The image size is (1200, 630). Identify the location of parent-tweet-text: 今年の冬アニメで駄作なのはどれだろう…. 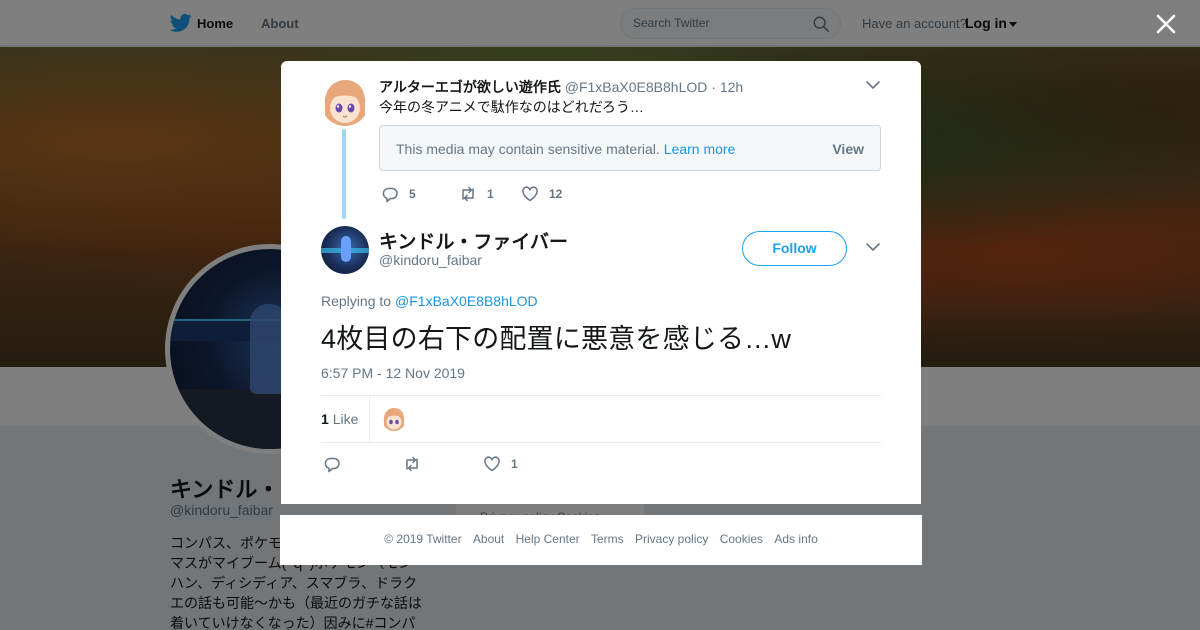
(511, 107).